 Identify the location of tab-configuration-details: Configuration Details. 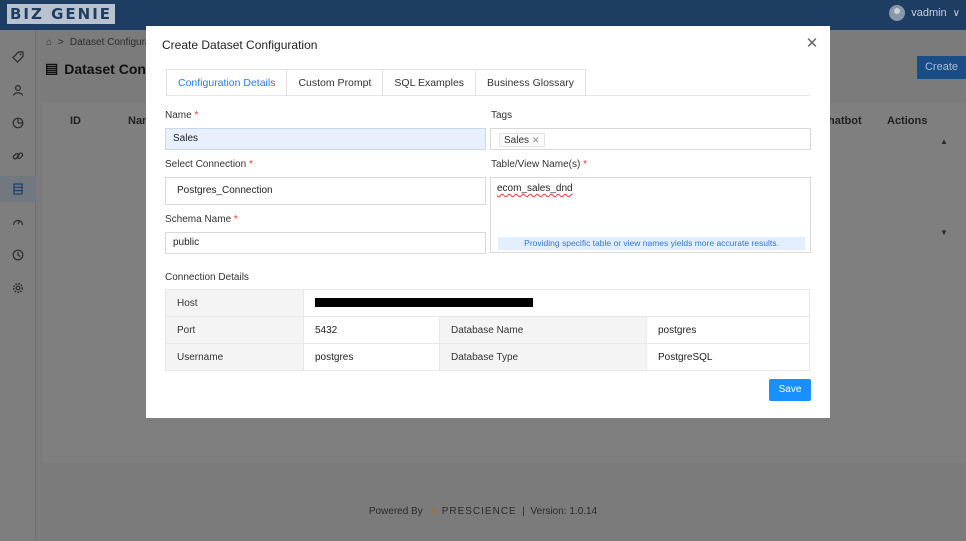
(227, 82).